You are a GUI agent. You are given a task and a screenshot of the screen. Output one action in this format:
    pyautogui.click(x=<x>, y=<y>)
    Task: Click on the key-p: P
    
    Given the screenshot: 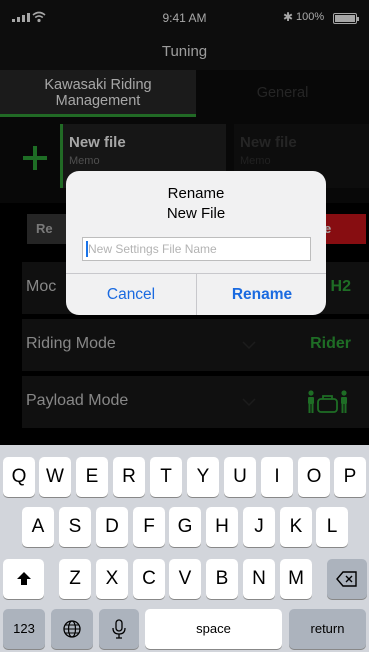 What is the action you would take?
    pyautogui.click(x=350, y=477)
    